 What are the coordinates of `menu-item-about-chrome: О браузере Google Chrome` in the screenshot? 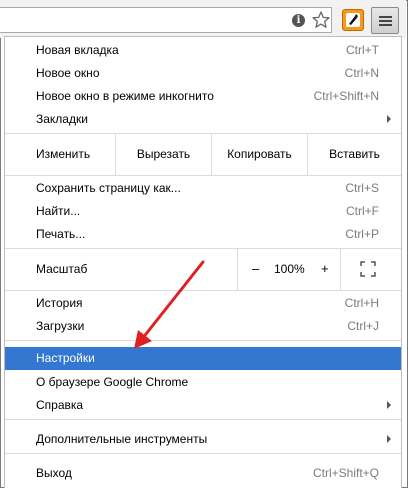 It's located at (203, 382).